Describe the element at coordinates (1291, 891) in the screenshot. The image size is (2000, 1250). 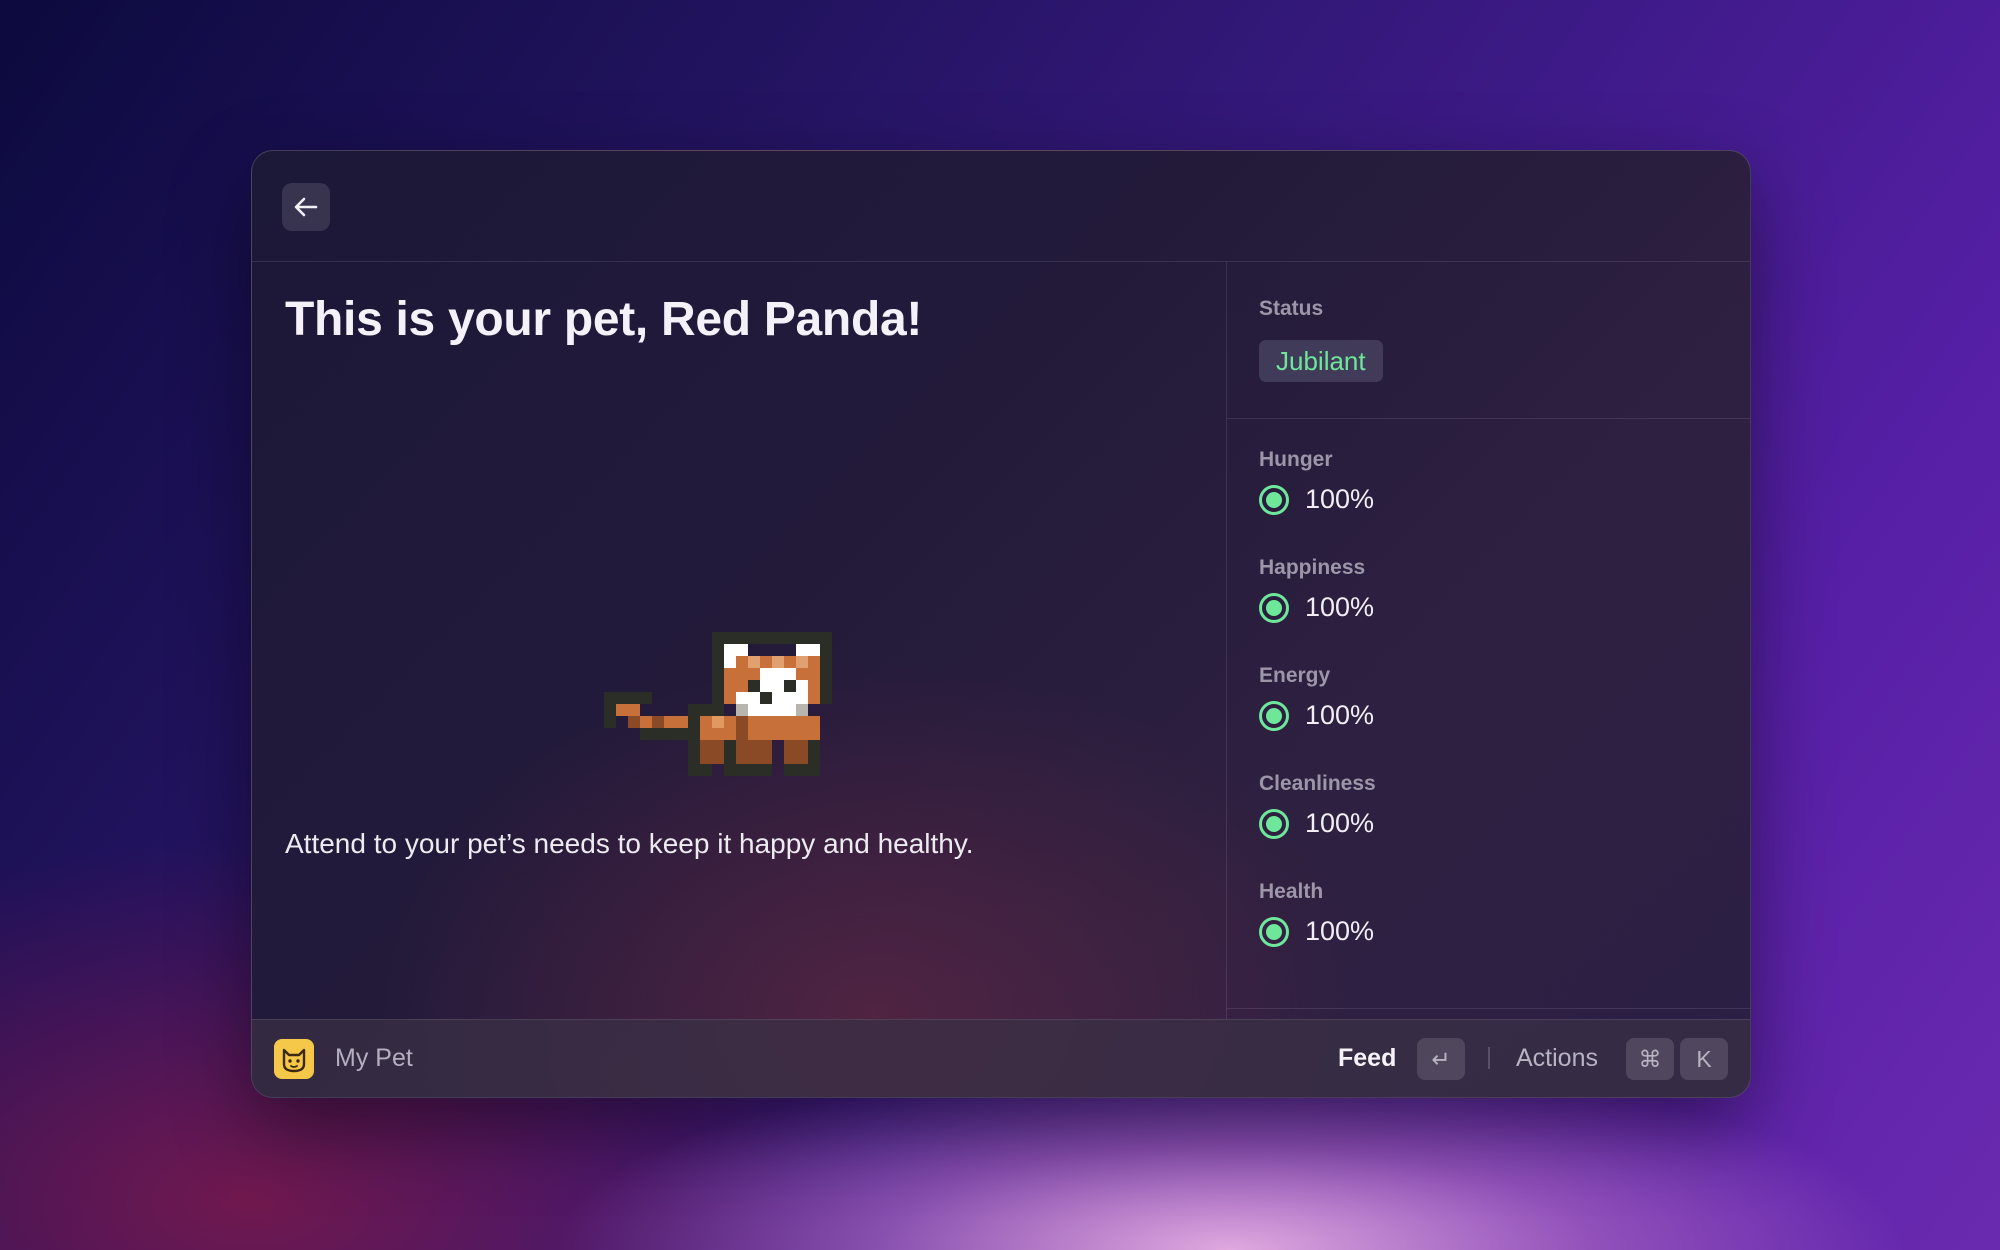
I see `stat-label: Health` at that location.